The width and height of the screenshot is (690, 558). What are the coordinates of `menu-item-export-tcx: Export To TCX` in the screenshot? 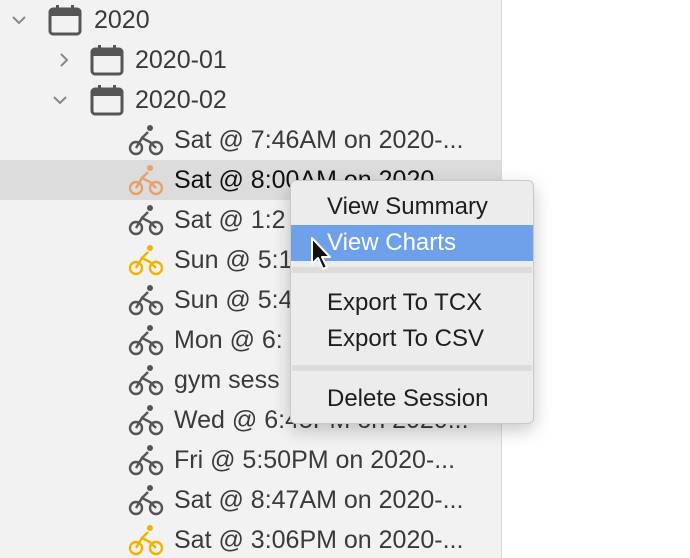 It's located at (412, 303).